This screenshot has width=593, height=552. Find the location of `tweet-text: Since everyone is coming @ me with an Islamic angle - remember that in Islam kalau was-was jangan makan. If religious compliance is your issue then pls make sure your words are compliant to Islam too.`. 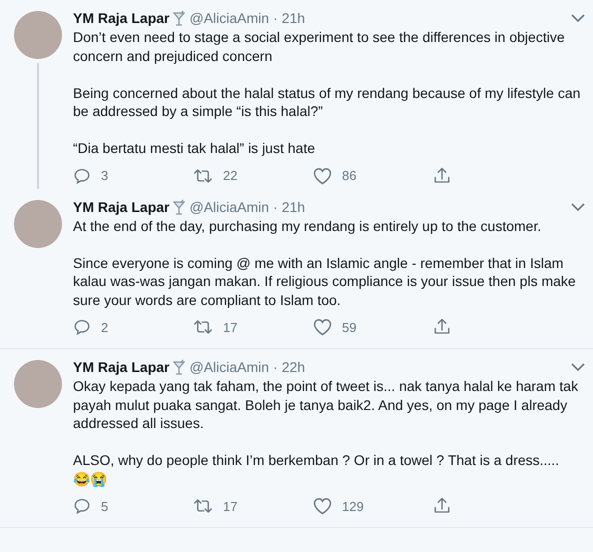

tweet-text: Since everyone is coming @ me with an Islamic angle - remember that in Islam kalau was-was jangan makan. If religious compliance is your issue then pls make sure your words are compliant to Islam too. is located at coordinates (325, 281).